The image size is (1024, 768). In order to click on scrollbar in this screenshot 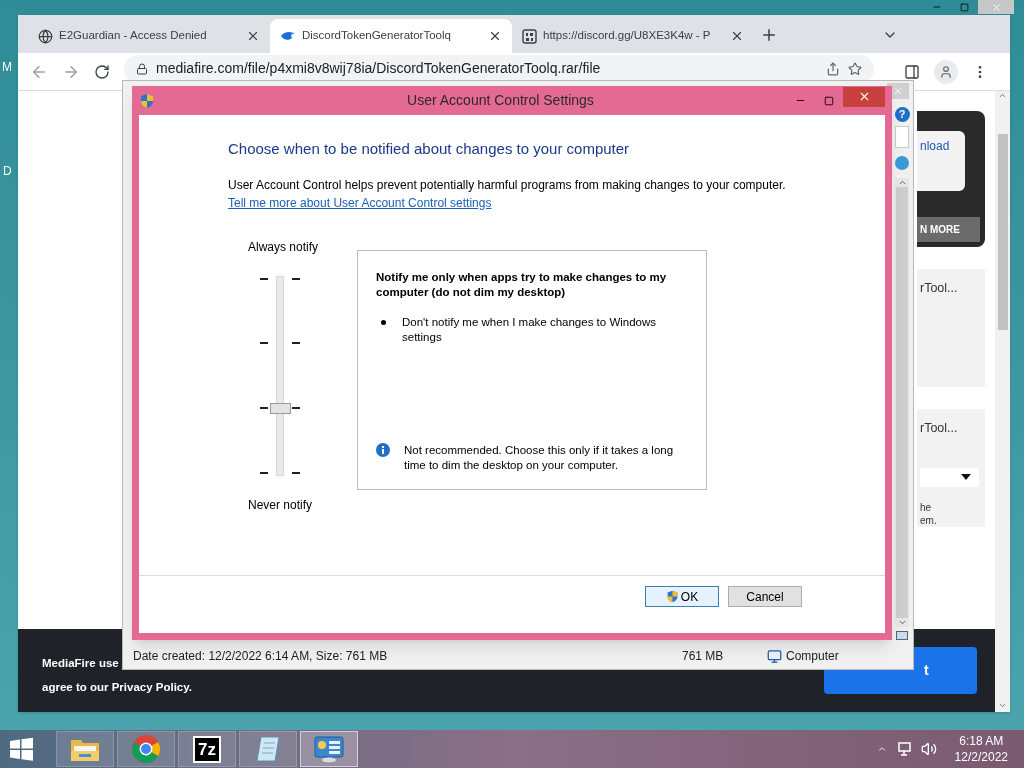, I will do `click(902, 402)`.